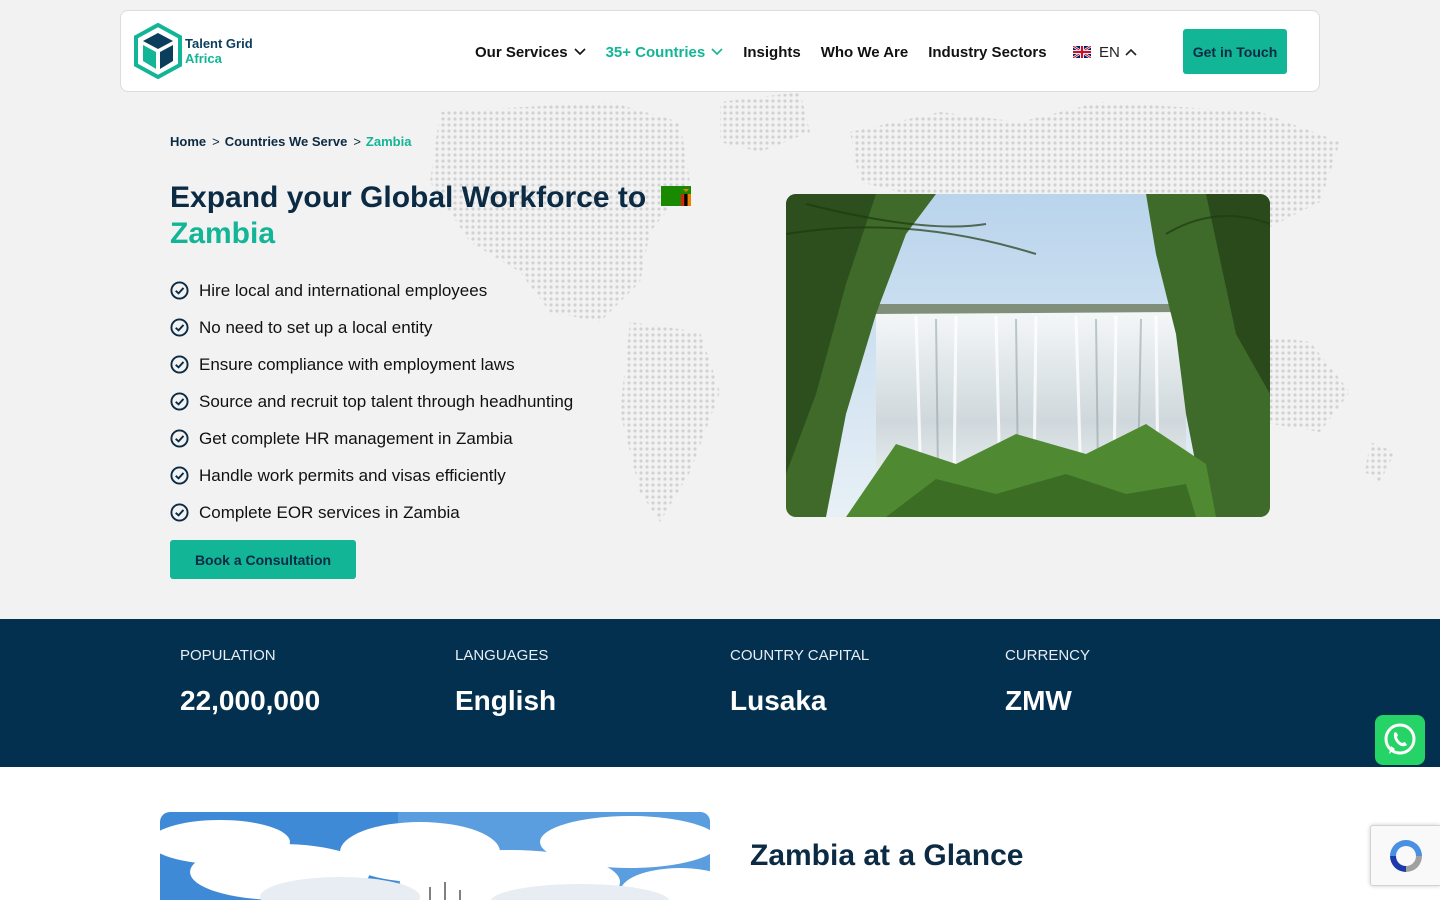 Image resolution: width=1440 pixels, height=900 pixels. I want to click on feature-item: Complete EOR services in Zambia, so click(371, 512).